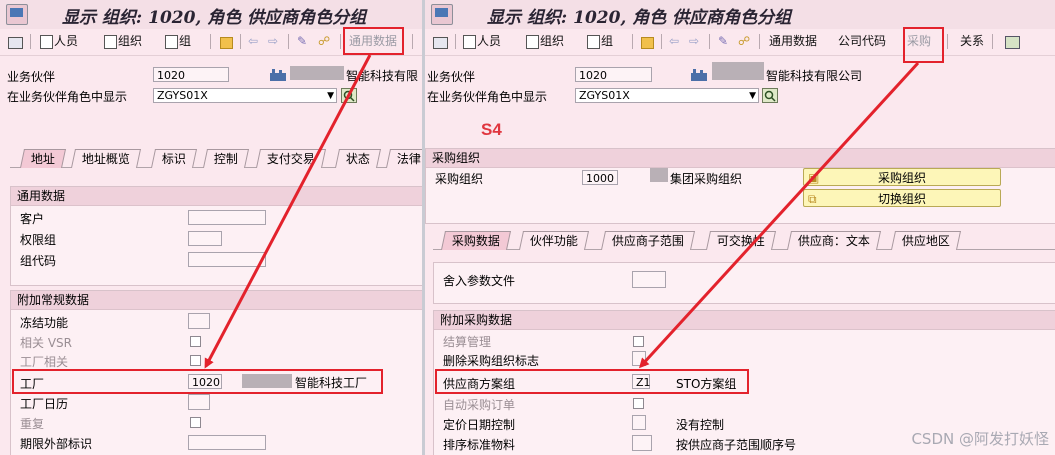 The width and height of the screenshot is (1055, 455). What do you see at coordinates (700, 425) in the screenshot?
I see `pricing-date-text: 没有控制` at bounding box center [700, 425].